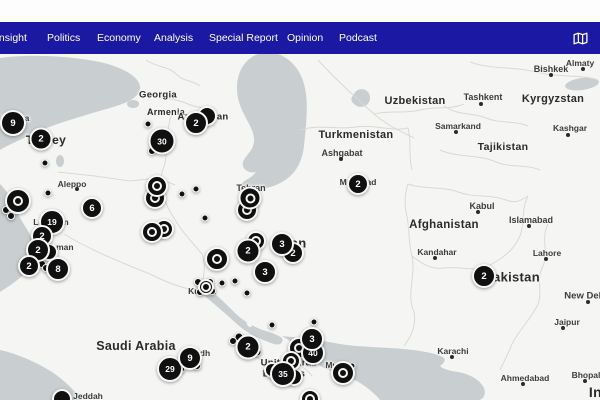 Image resolution: width=600 pixels, height=400 pixels. Describe the element at coordinates (243, 38) in the screenshot. I see `nav-item-special-report: Special Report` at that location.